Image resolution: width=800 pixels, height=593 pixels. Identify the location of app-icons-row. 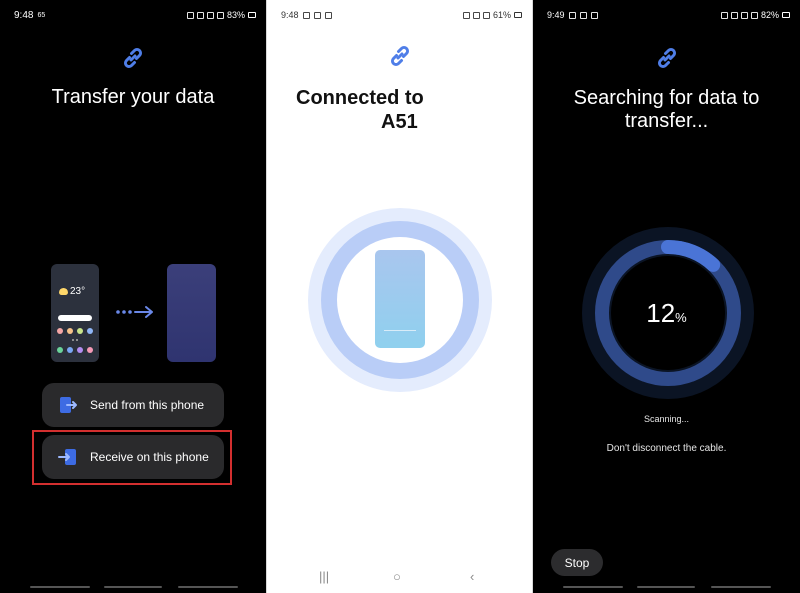
(75, 331).